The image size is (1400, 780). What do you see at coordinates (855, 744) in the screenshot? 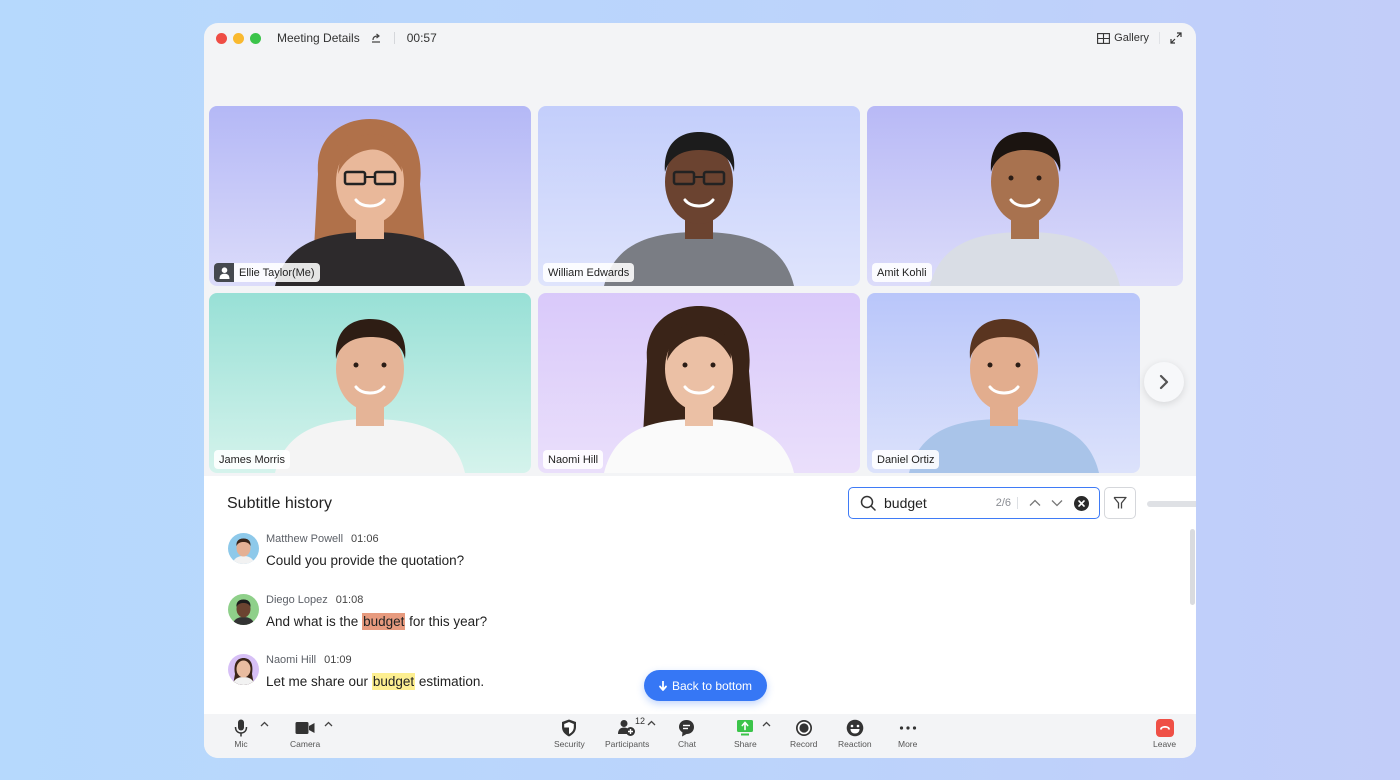
I see `reaction-label: Reaction` at bounding box center [855, 744].